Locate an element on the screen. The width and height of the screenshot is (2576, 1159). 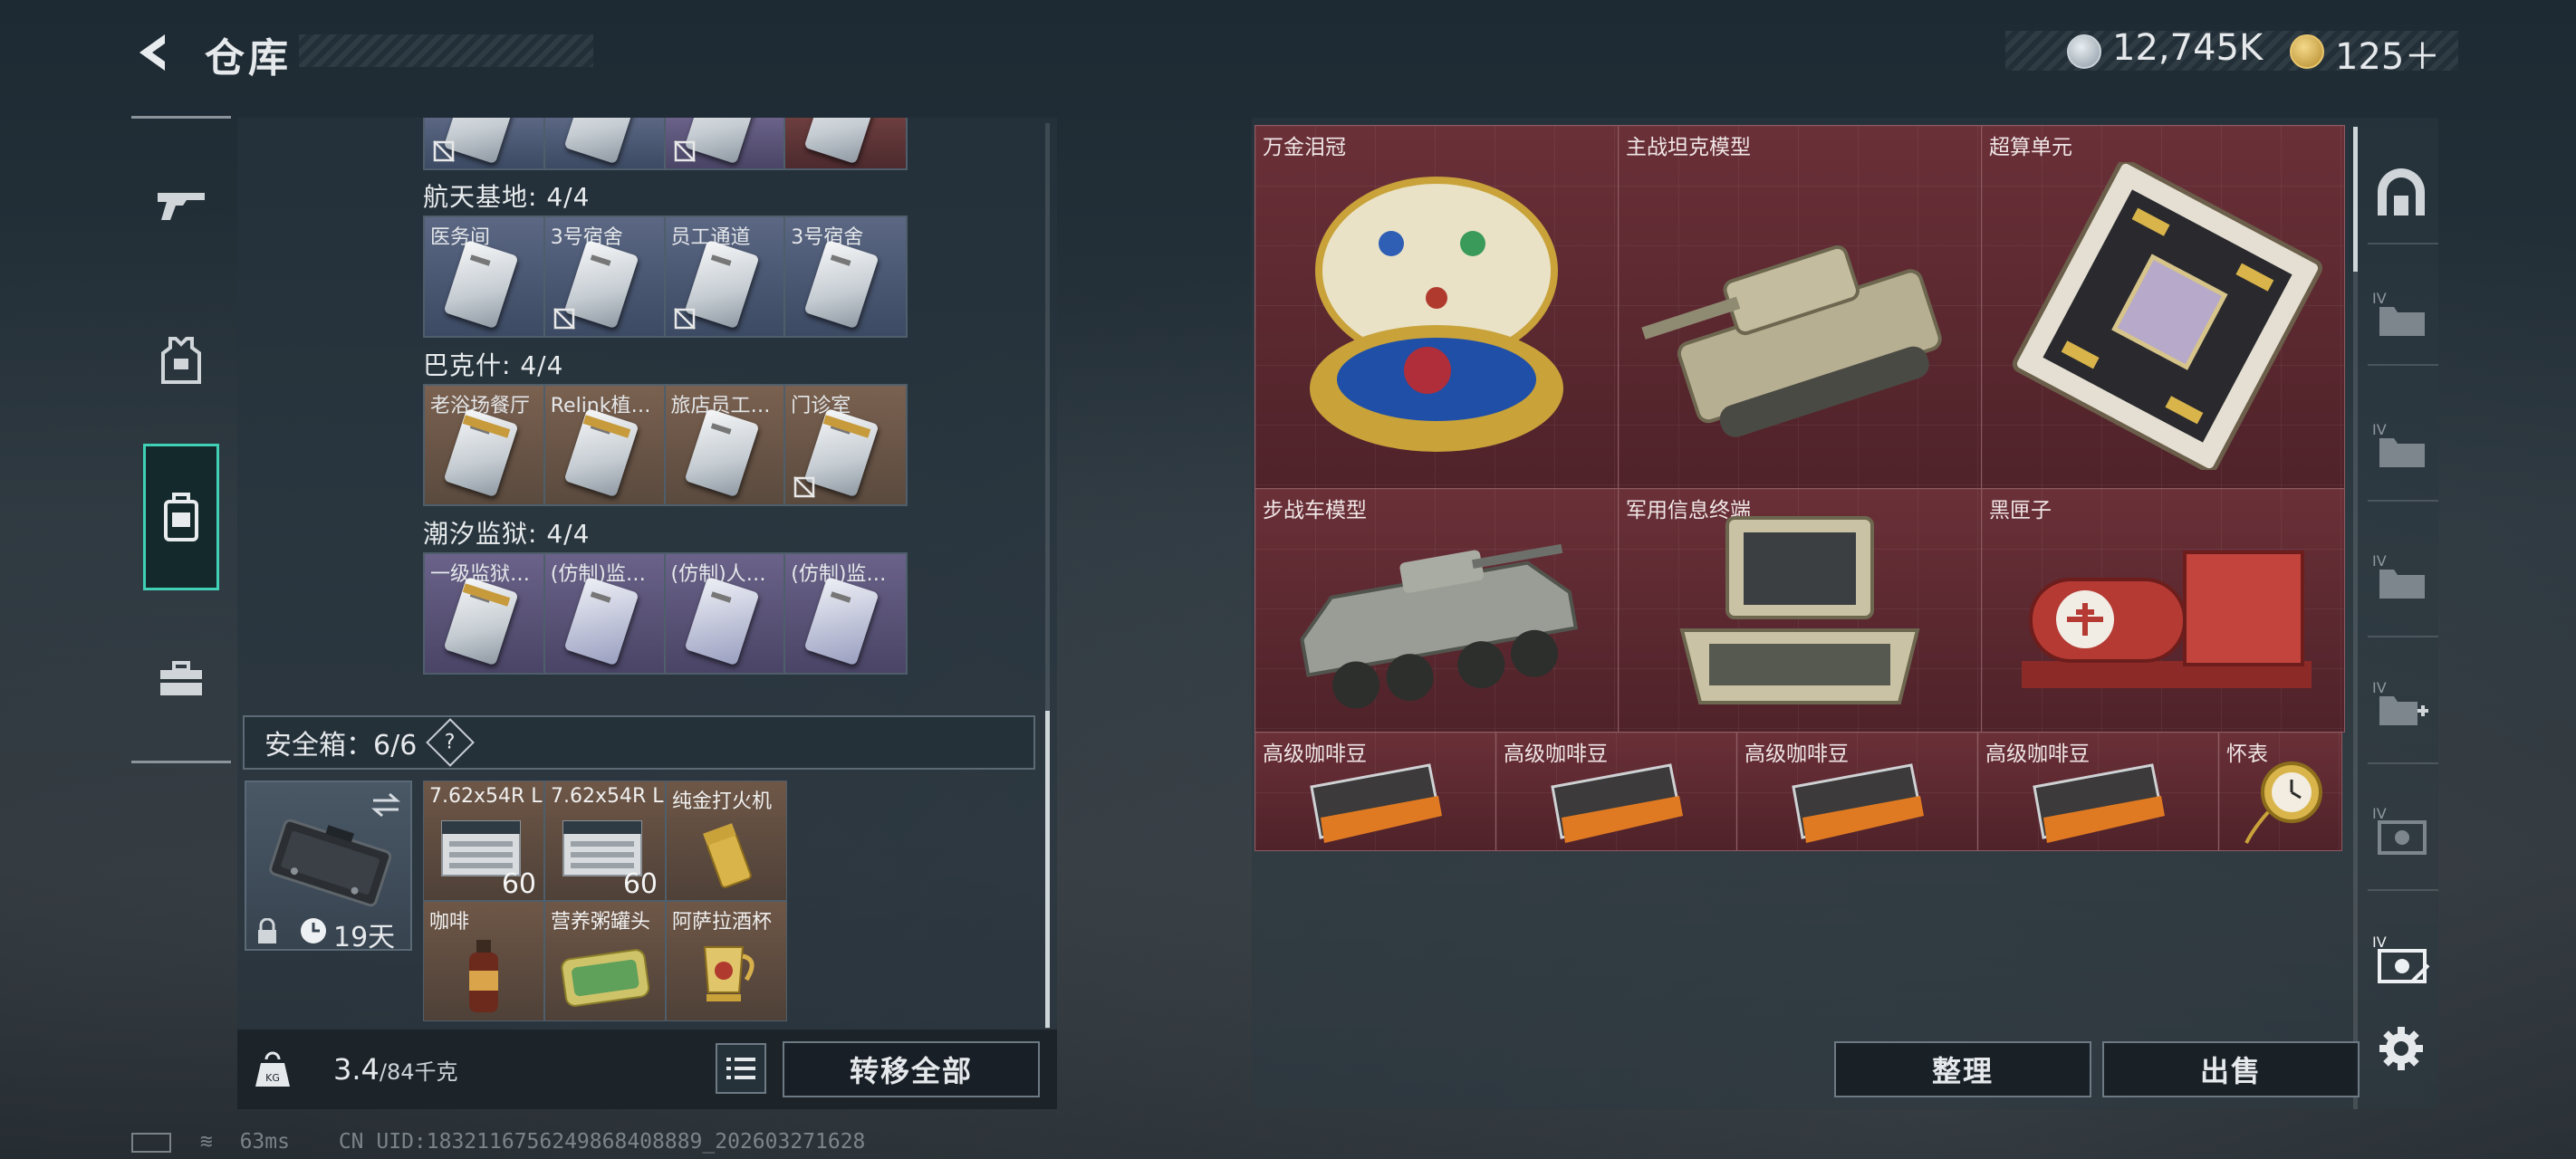
gear-icon is located at coordinates (2401, 1049).